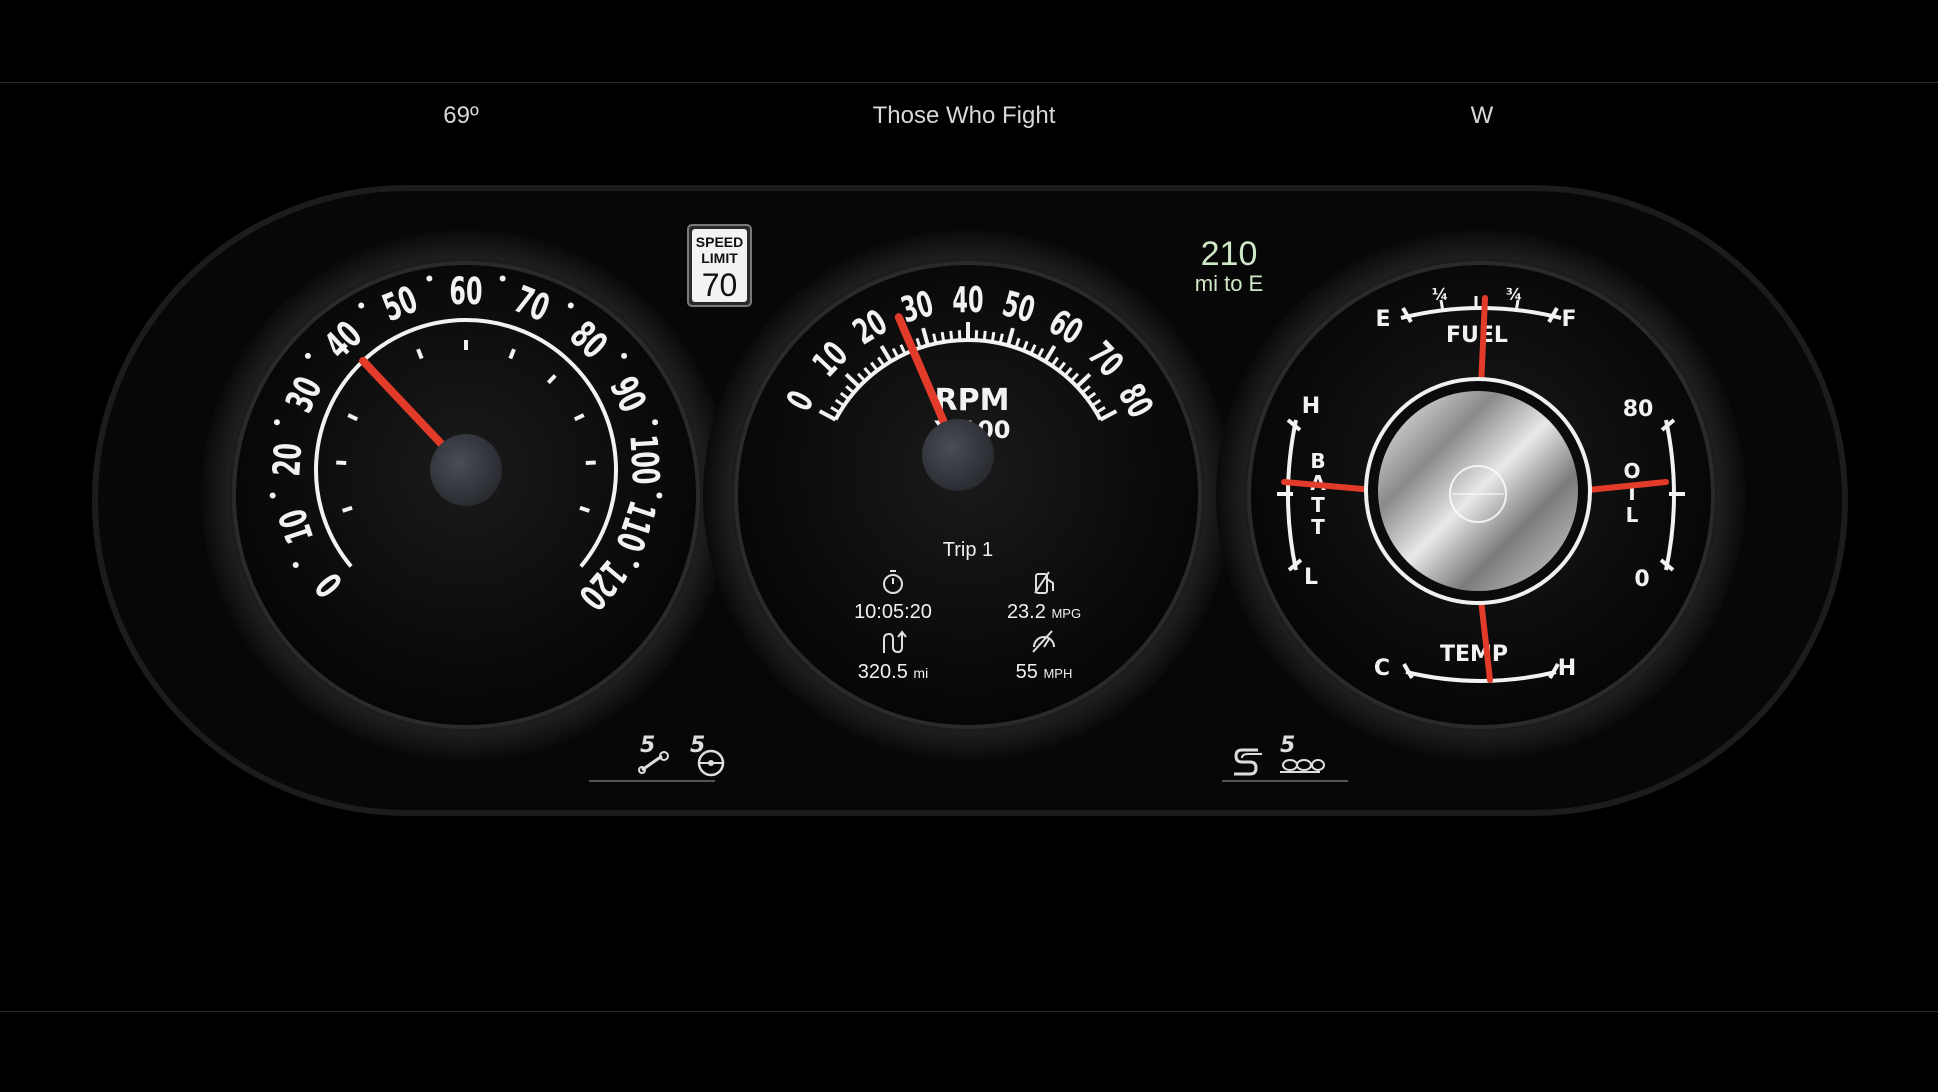  Describe the element at coordinates (288, 460) in the screenshot. I see `speedometer-tick-label: 20` at that location.